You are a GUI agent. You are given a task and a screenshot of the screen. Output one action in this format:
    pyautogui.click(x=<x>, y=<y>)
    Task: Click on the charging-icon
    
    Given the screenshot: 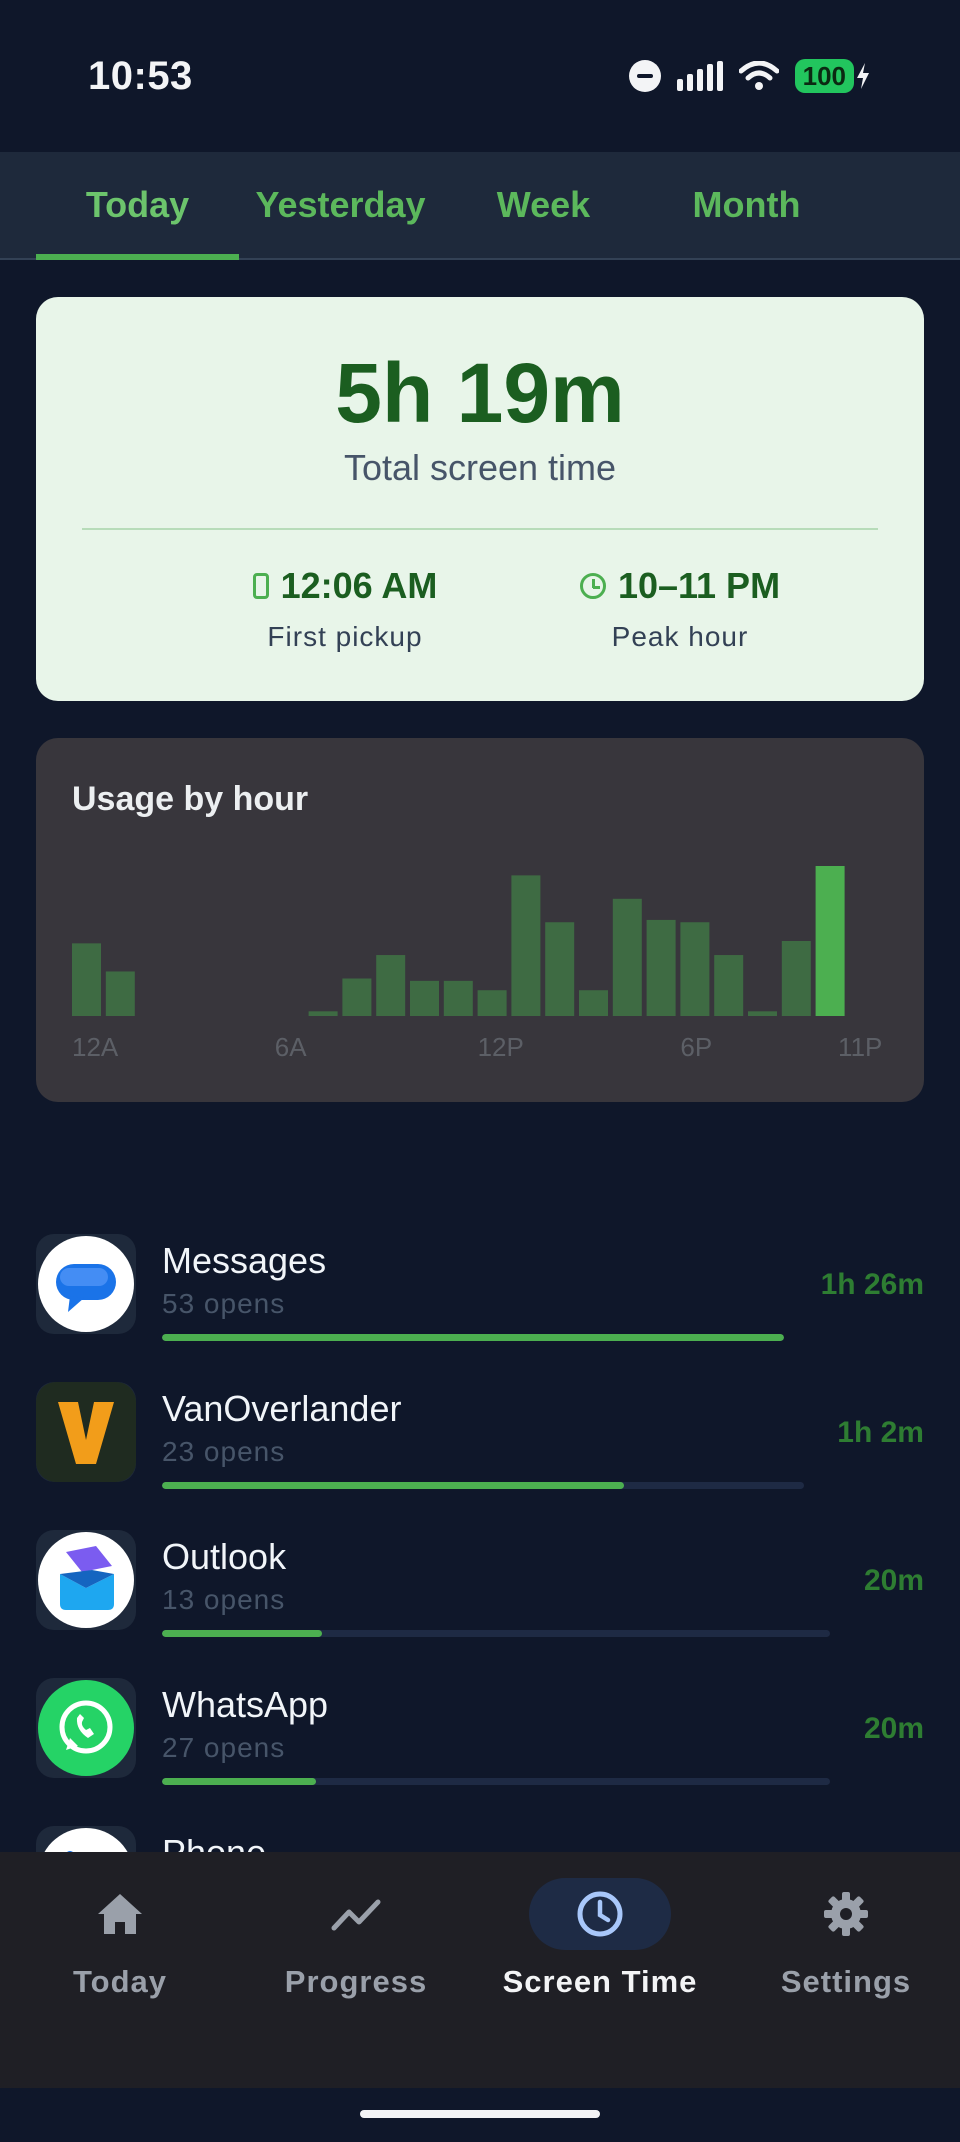 What is the action you would take?
    pyautogui.click(x=863, y=76)
    